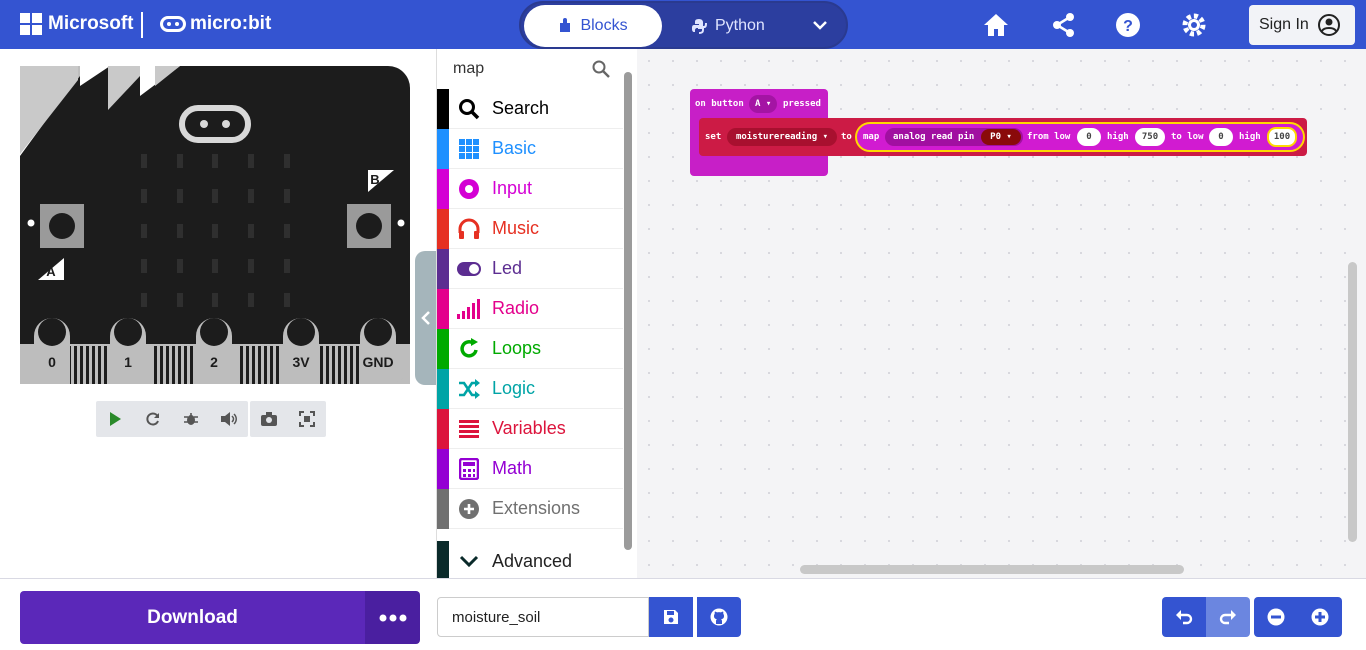 This screenshot has height=650, width=1366. What do you see at coordinates (517, 348) in the screenshot?
I see `category-label: Loops` at bounding box center [517, 348].